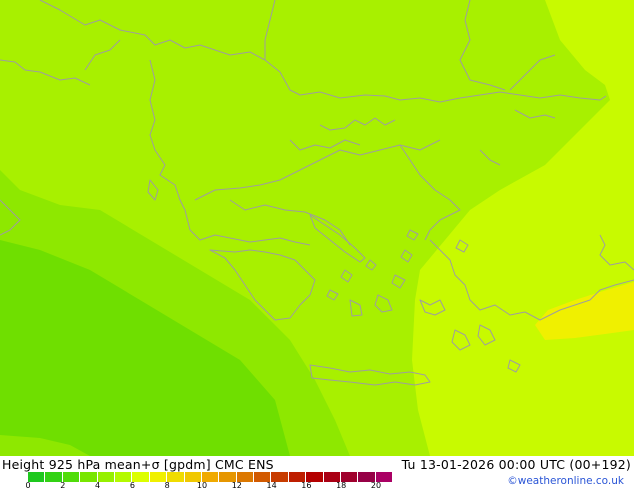 The height and width of the screenshot is (492, 634). I want to click on legend-tick-label: 6, so click(132, 485).